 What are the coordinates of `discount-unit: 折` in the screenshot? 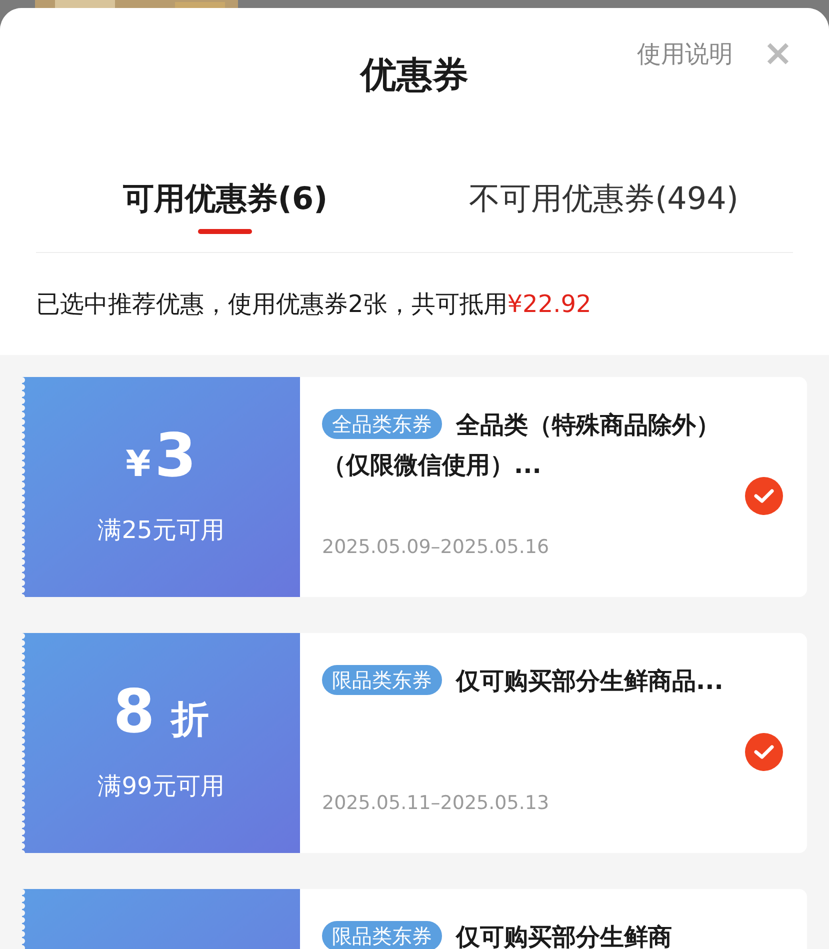 It's located at (189, 719).